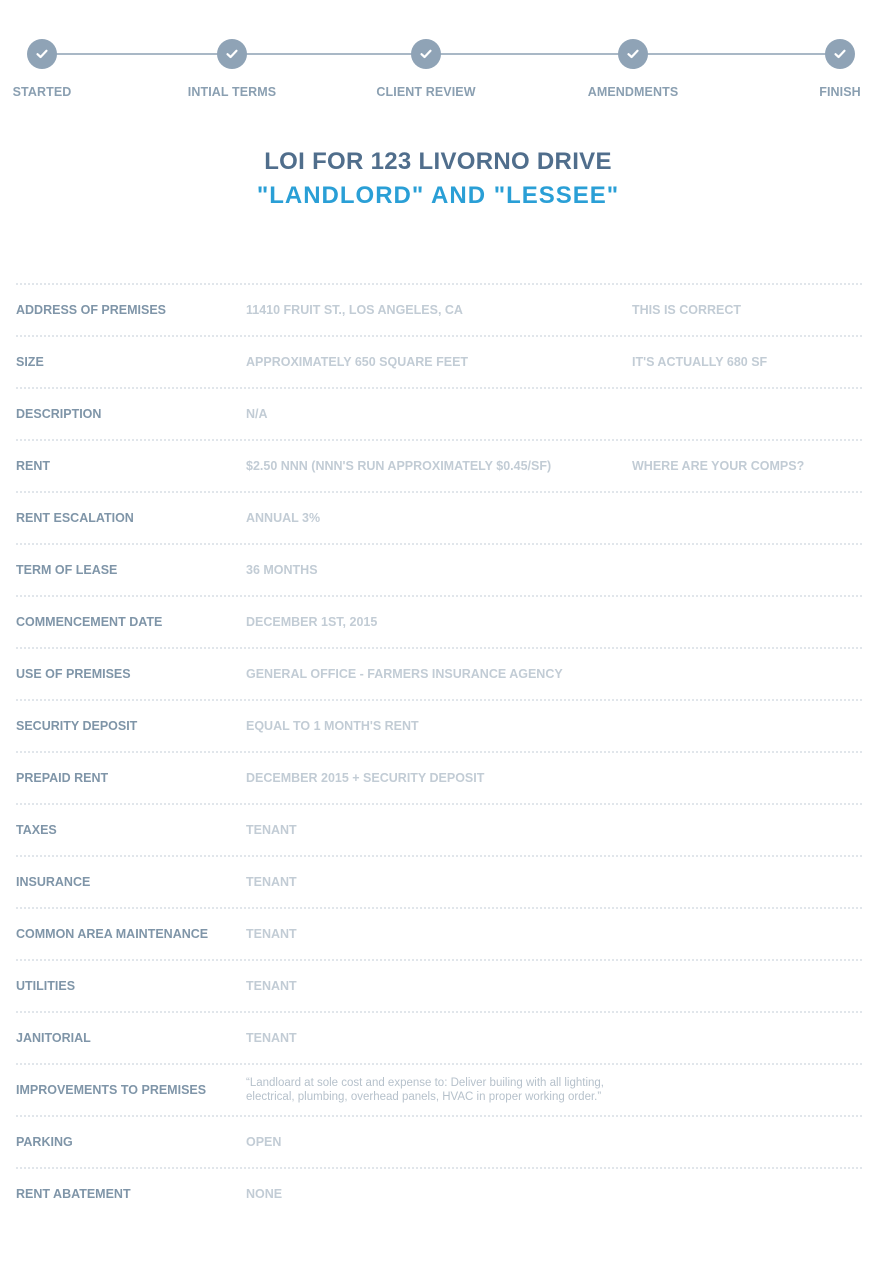  Describe the element at coordinates (283, 518) in the screenshot. I see `term-value: ANNUAL 3%` at that location.